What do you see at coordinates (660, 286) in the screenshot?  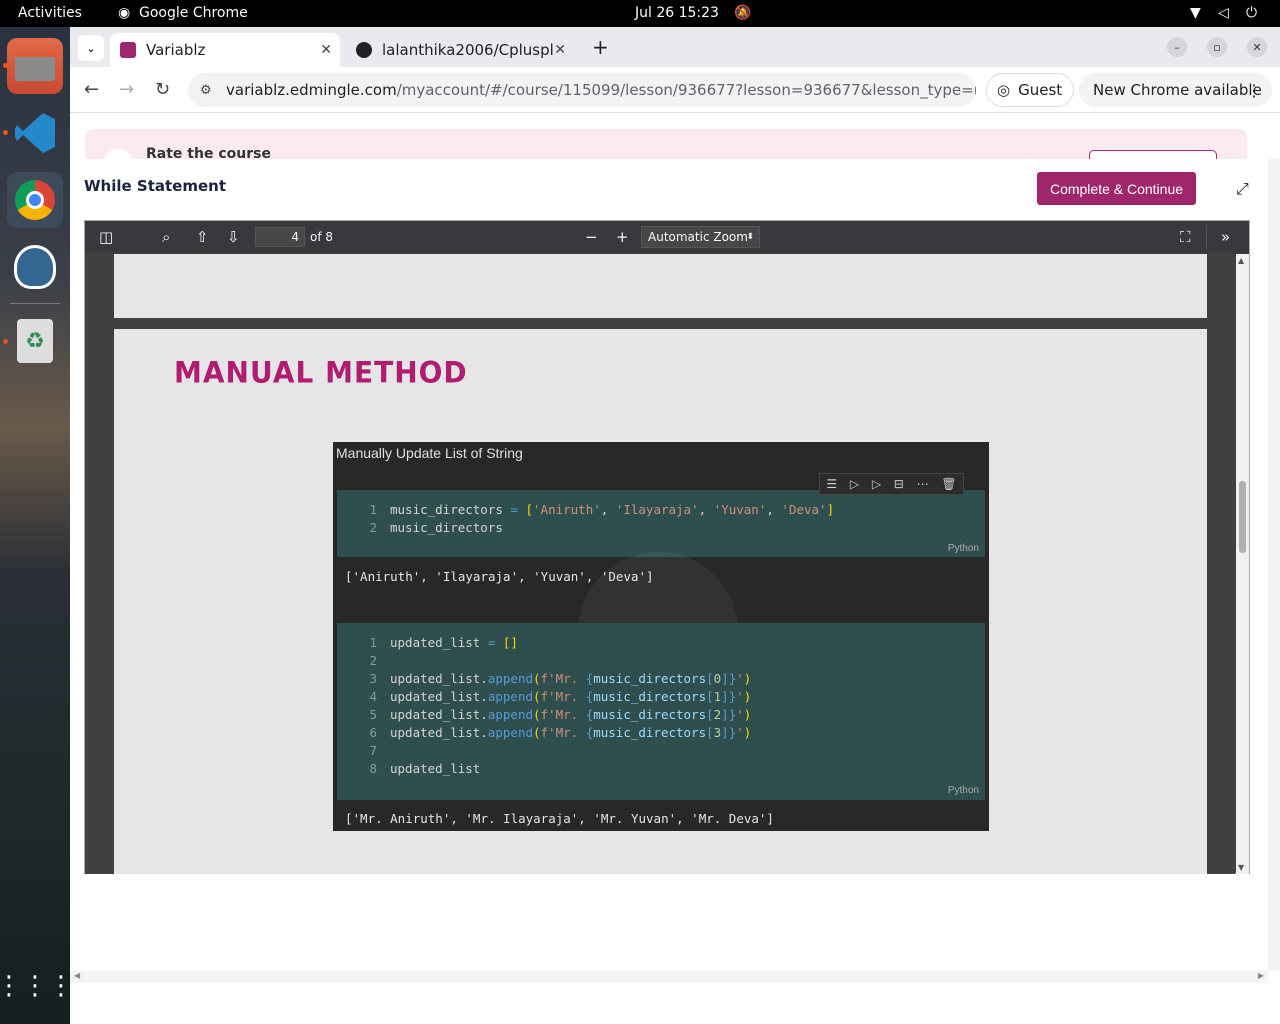 I see `pdf-page-previous` at bounding box center [660, 286].